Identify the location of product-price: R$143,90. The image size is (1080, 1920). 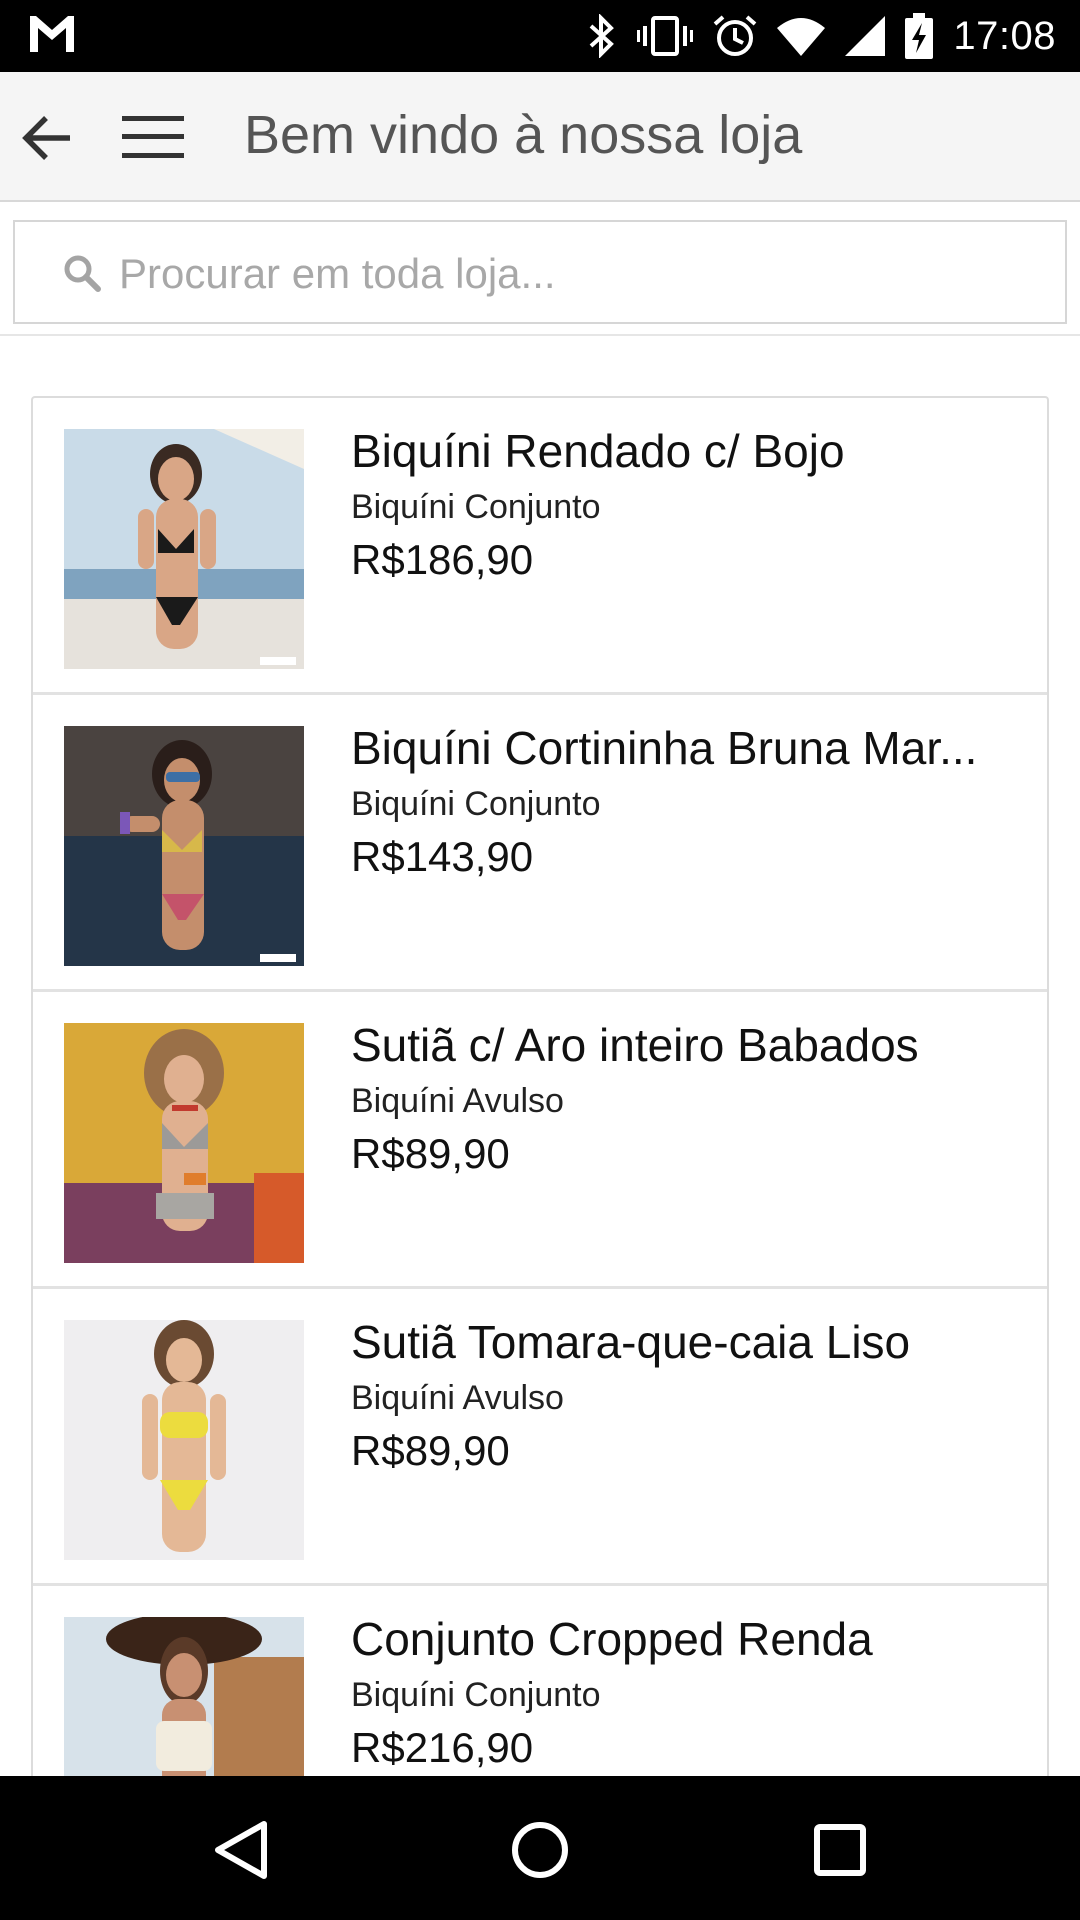
(442, 856).